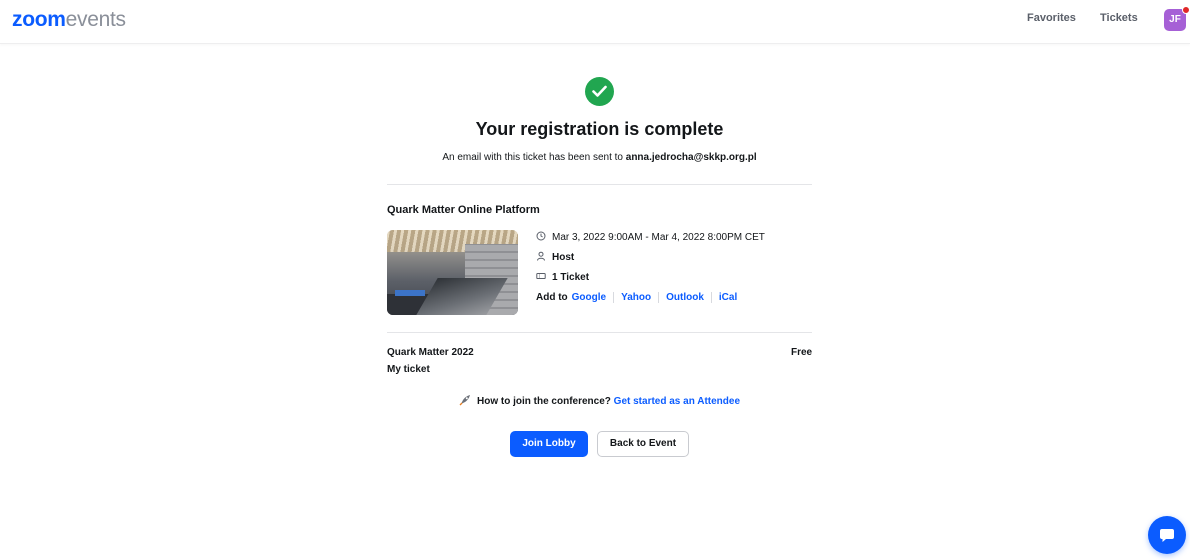  Describe the element at coordinates (408, 369) in the screenshot. I see `ticket-type: My ticket` at that location.